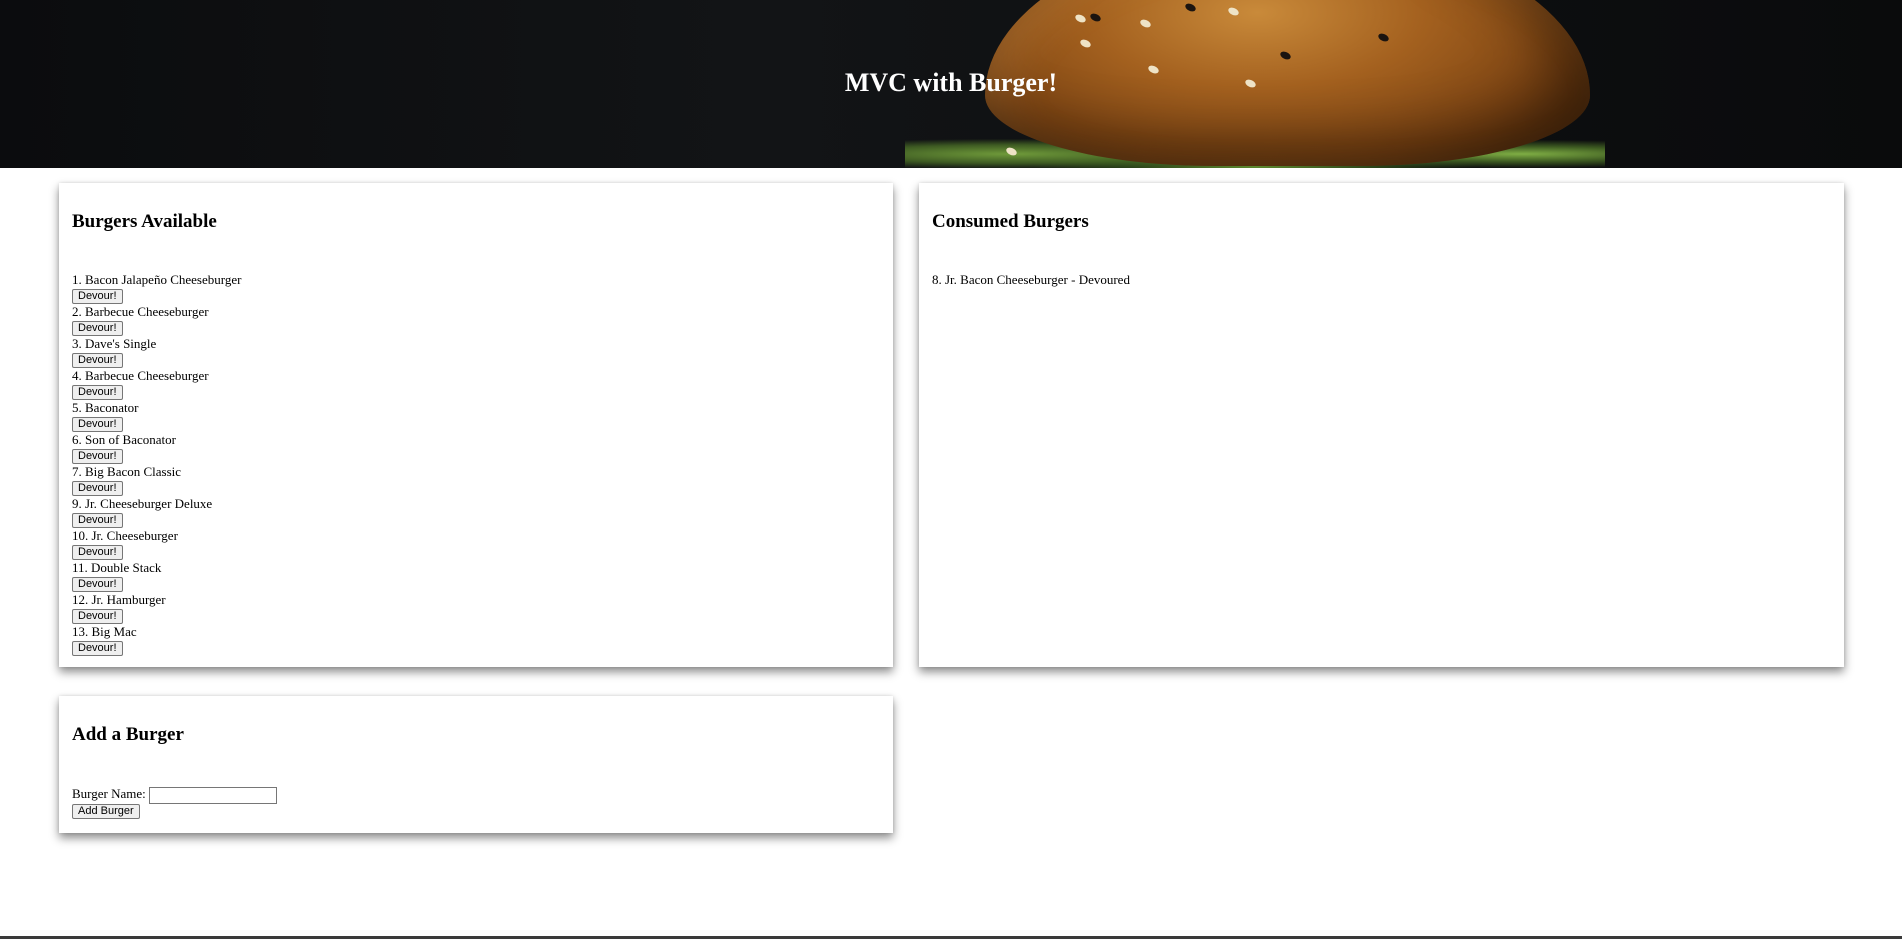 Image resolution: width=1902 pixels, height=939 pixels. What do you see at coordinates (127, 471) in the screenshot?
I see `burger-name: 7. Big Bacon Classic` at bounding box center [127, 471].